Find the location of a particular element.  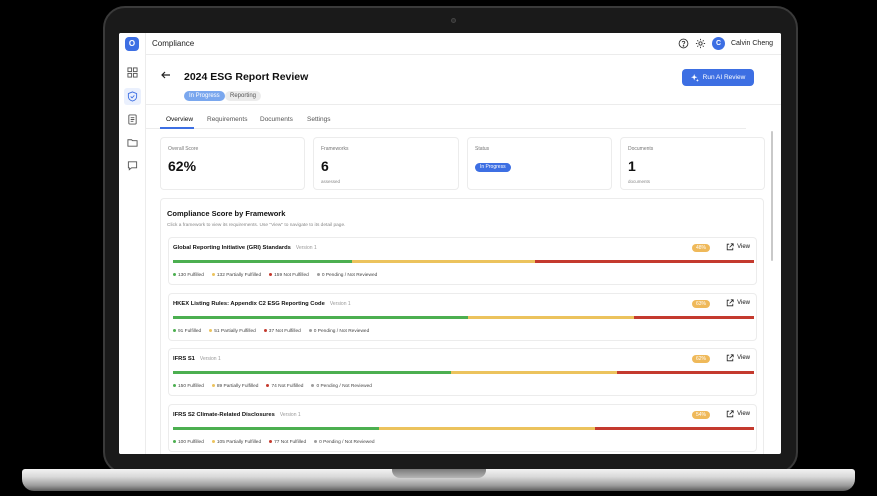

stat-card-status: Status In Progress is located at coordinates (539, 163).